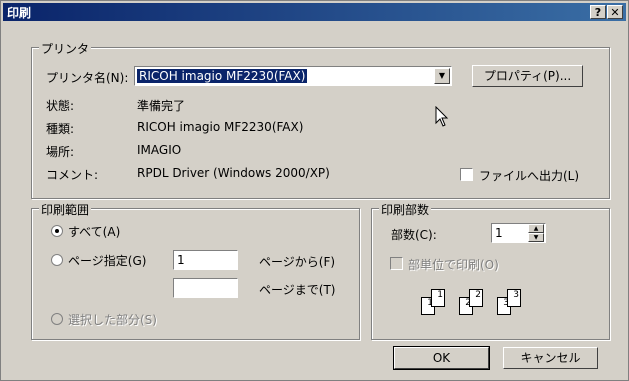  I want to click on type-value: RICOH imagio MF2230(FAX), so click(220, 127).